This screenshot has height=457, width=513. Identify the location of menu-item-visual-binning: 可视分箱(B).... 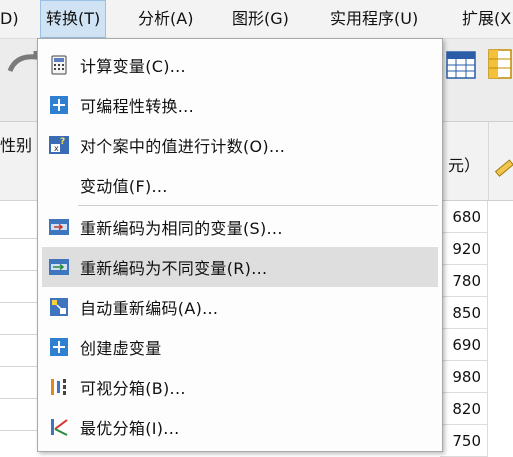
(240, 387).